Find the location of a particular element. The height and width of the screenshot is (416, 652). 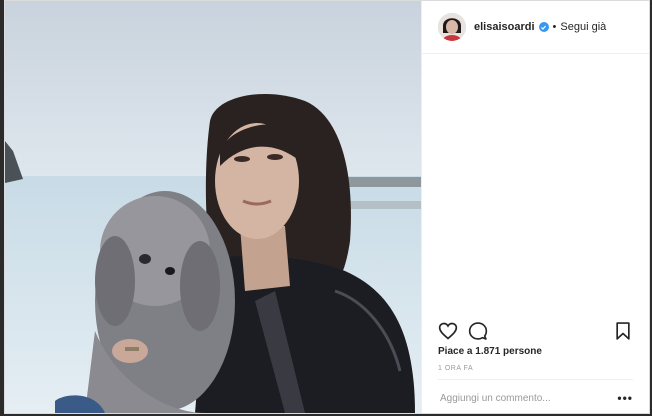

avatar-image is located at coordinates (452, 27).